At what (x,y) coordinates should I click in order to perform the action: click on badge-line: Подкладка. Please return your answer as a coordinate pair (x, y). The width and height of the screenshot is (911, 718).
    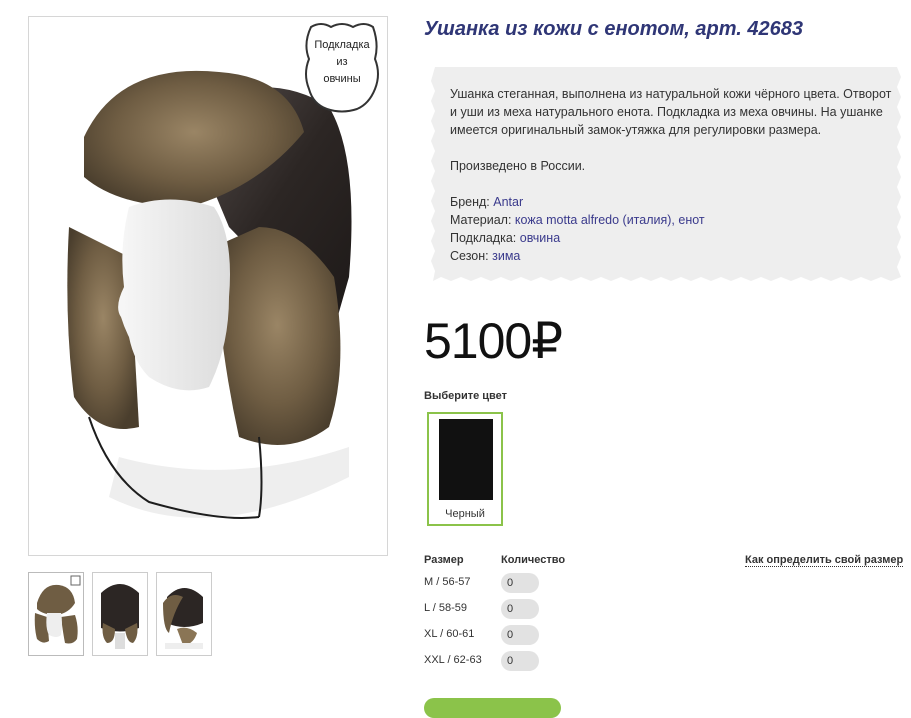
    Looking at the image, I should click on (342, 45).